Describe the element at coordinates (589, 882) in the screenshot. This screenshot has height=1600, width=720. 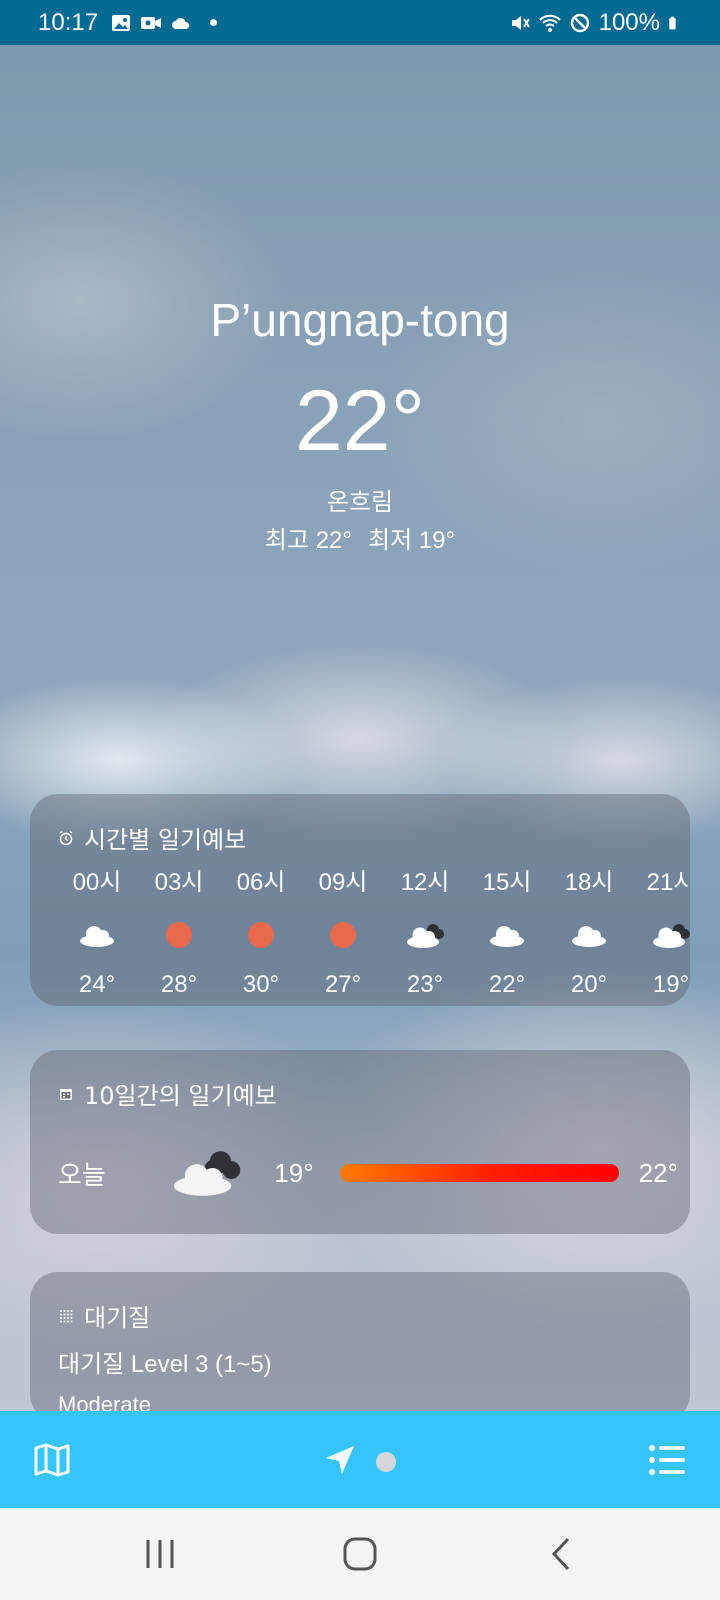
I see `hourly-time: 18시` at that location.